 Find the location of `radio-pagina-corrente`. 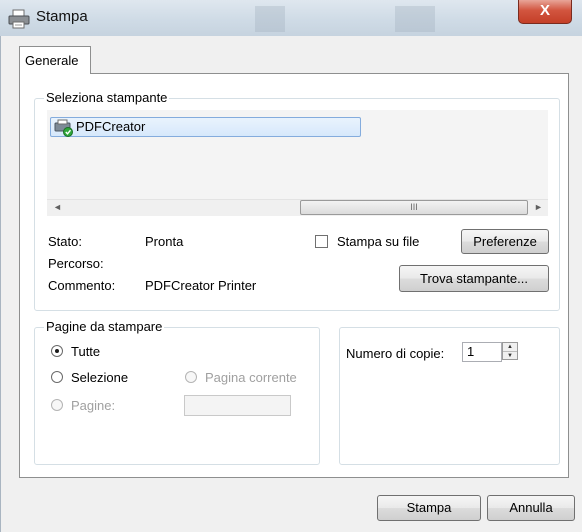

radio-pagina-corrente is located at coordinates (191, 377).